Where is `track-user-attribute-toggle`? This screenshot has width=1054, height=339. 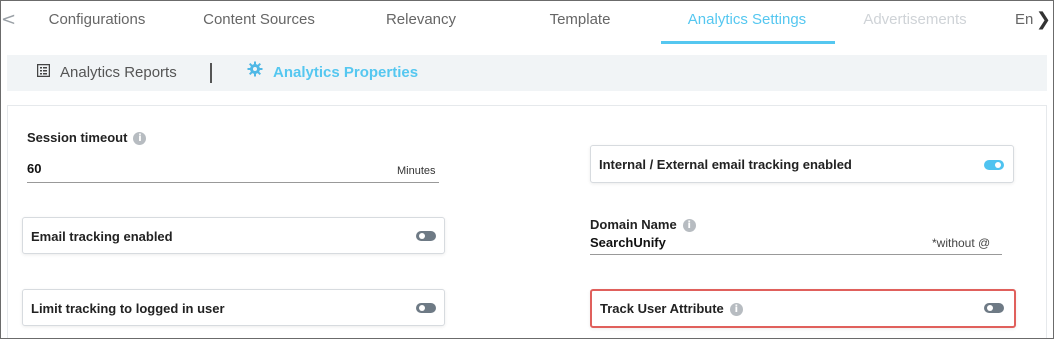
track-user-attribute-toggle is located at coordinates (994, 308).